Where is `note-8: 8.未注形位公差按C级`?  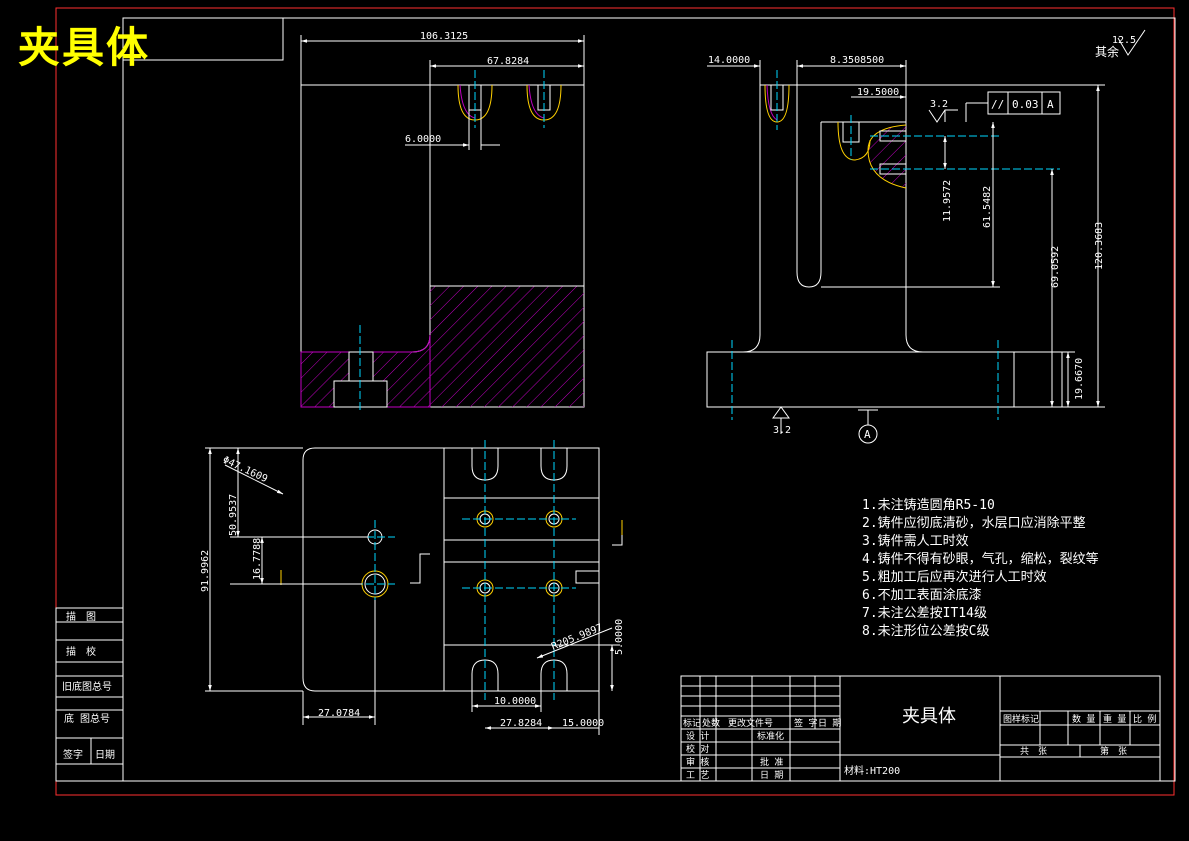 note-8: 8.未注形位公差按C级 is located at coordinates (925, 631).